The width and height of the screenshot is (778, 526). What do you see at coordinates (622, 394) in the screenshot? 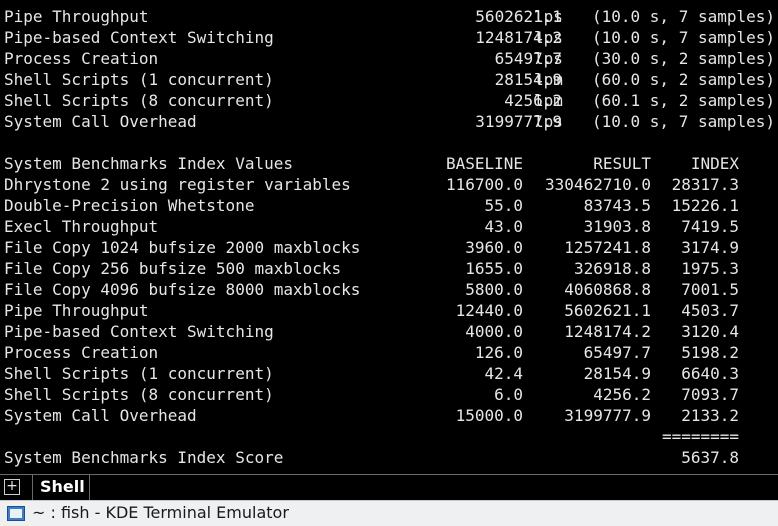
I see `result-value: 4256.2` at bounding box center [622, 394].